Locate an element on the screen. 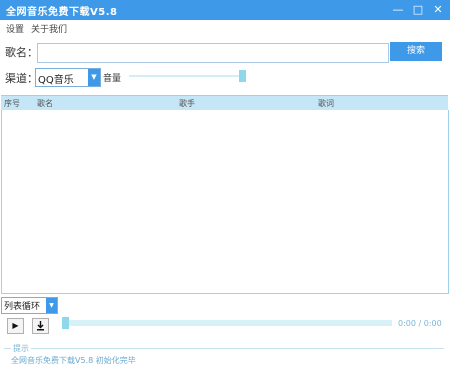 The width and height of the screenshot is (450, 372). play-button: ▶ is located at coordinates (15, 326).